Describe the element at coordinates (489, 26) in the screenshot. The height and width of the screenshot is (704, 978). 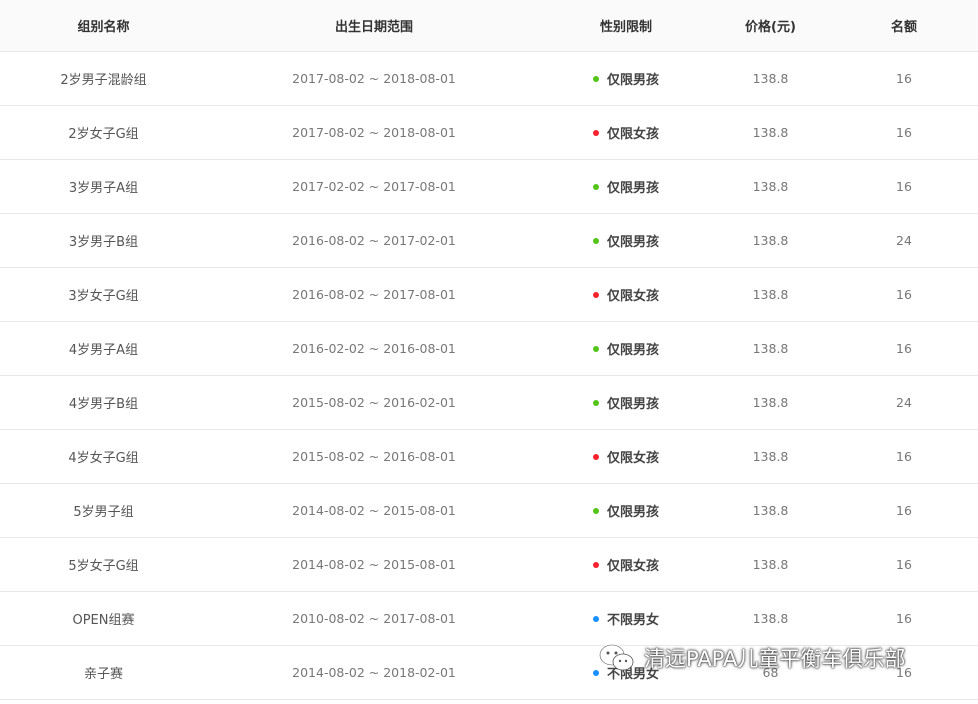
I see `table-header: 组别名称 出生日期范围 性别限制 价格(元) 名额` at that location.